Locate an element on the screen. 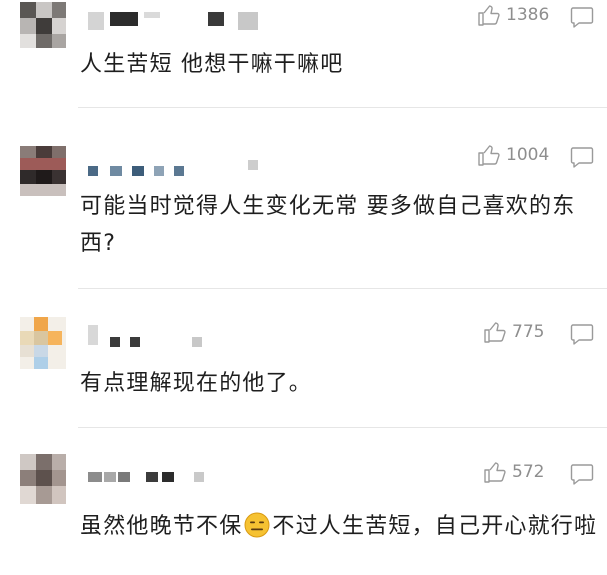  like-button: 775 is located at coordinates (513, 332).